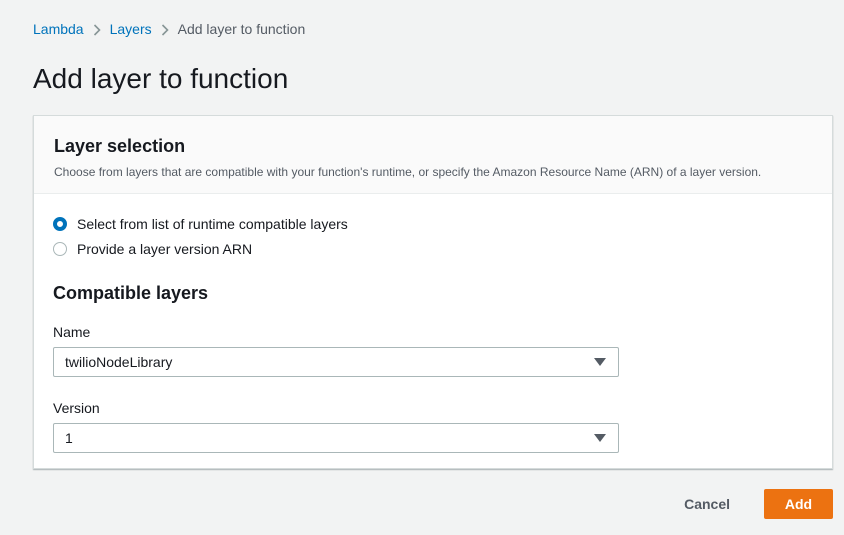  I want to click on name-label: Name, so click(72, 332).